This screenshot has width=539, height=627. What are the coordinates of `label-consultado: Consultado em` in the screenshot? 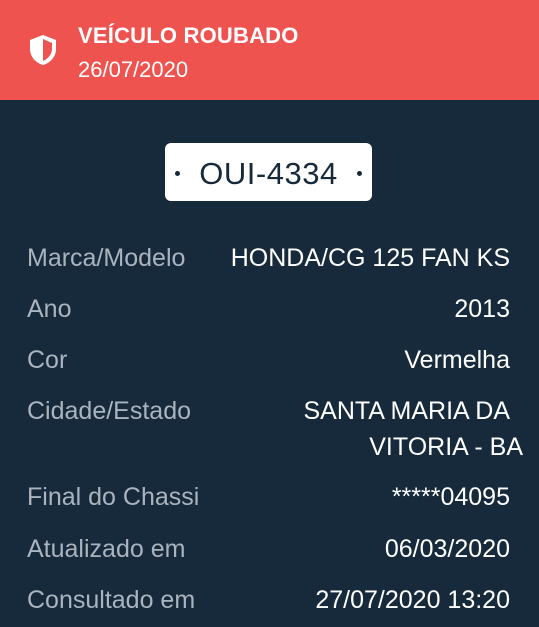 It's located at (111, 600).